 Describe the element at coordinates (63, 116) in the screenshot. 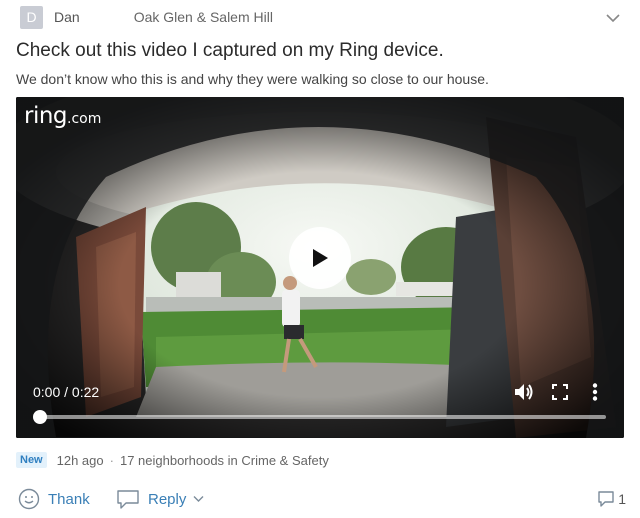

I see `ring-logo: ring.com` at that location.